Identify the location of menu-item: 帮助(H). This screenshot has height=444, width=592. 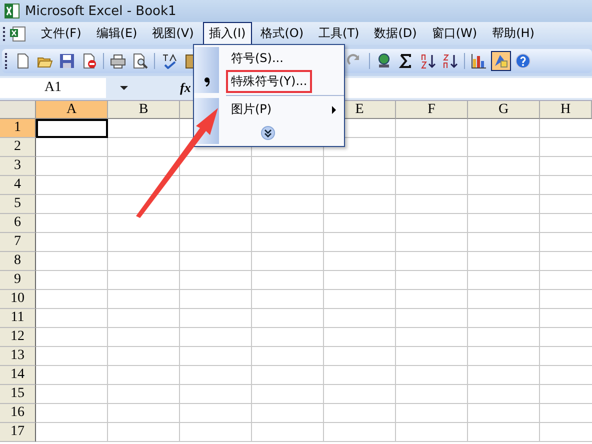
(513, 33).